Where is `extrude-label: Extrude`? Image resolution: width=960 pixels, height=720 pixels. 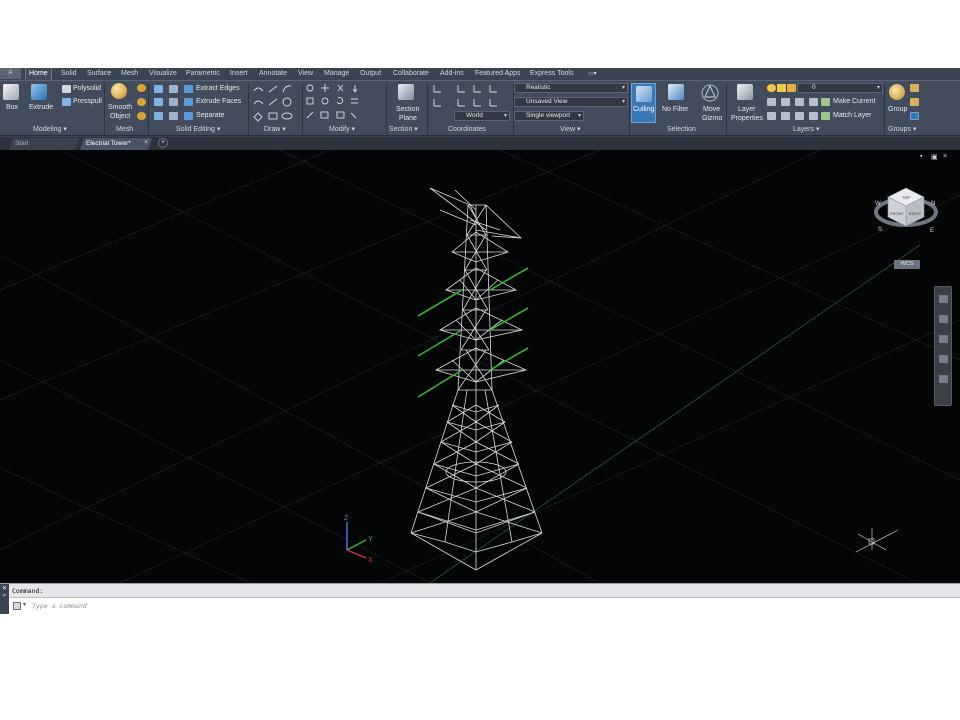 extrude-label: Extrude is located at coordinates (41, 107).